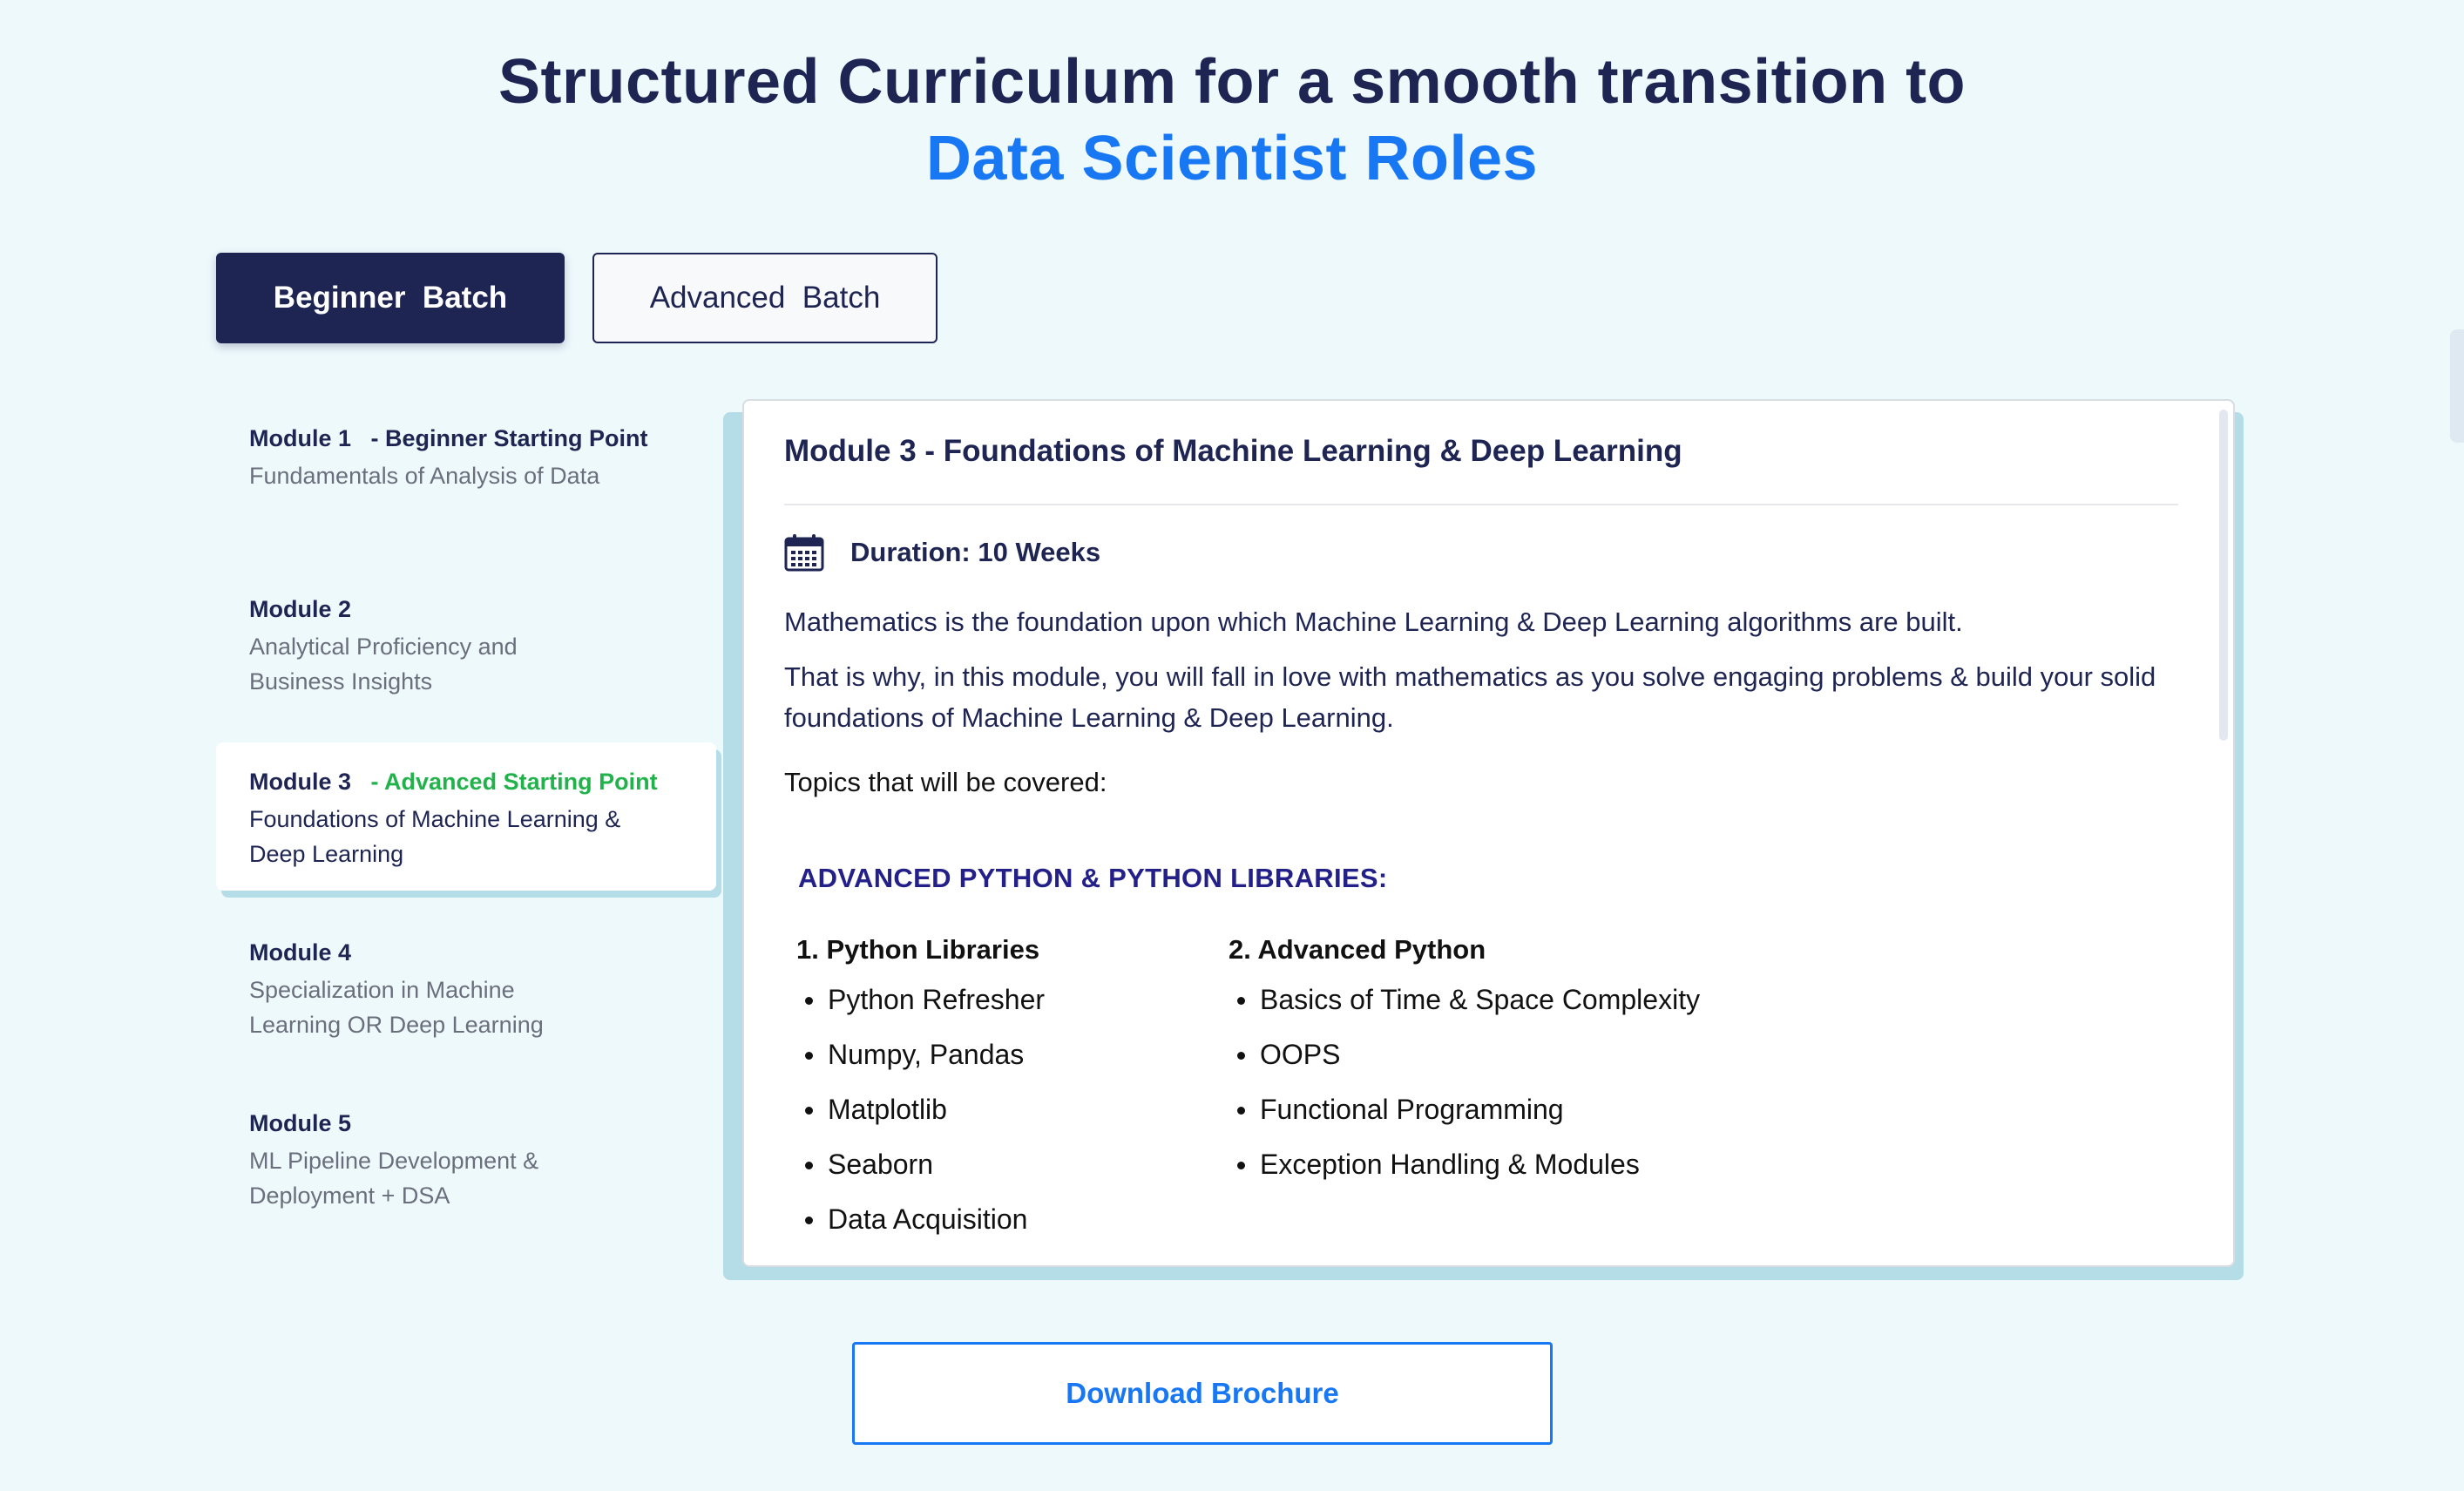  I want to click on module-4-title: Module 4, so click(300, 953).